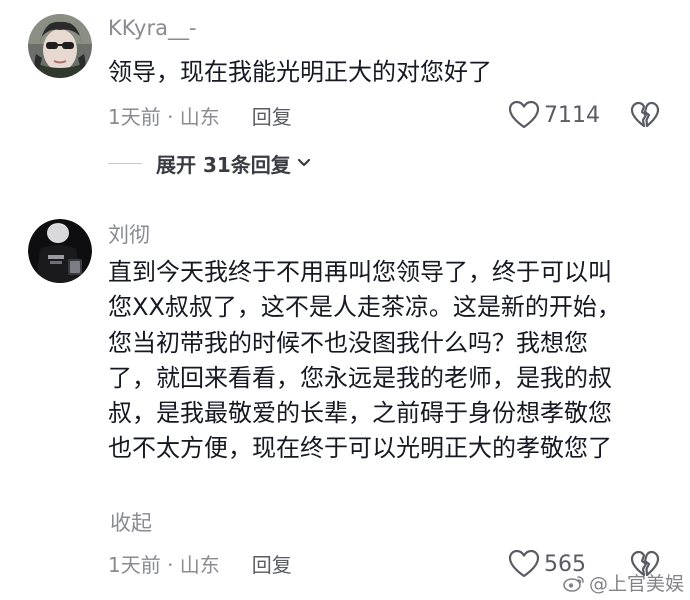  Describe the element at coordinates (131, 523) in the screenshot. I see `collapse-button: 收起` at that location.